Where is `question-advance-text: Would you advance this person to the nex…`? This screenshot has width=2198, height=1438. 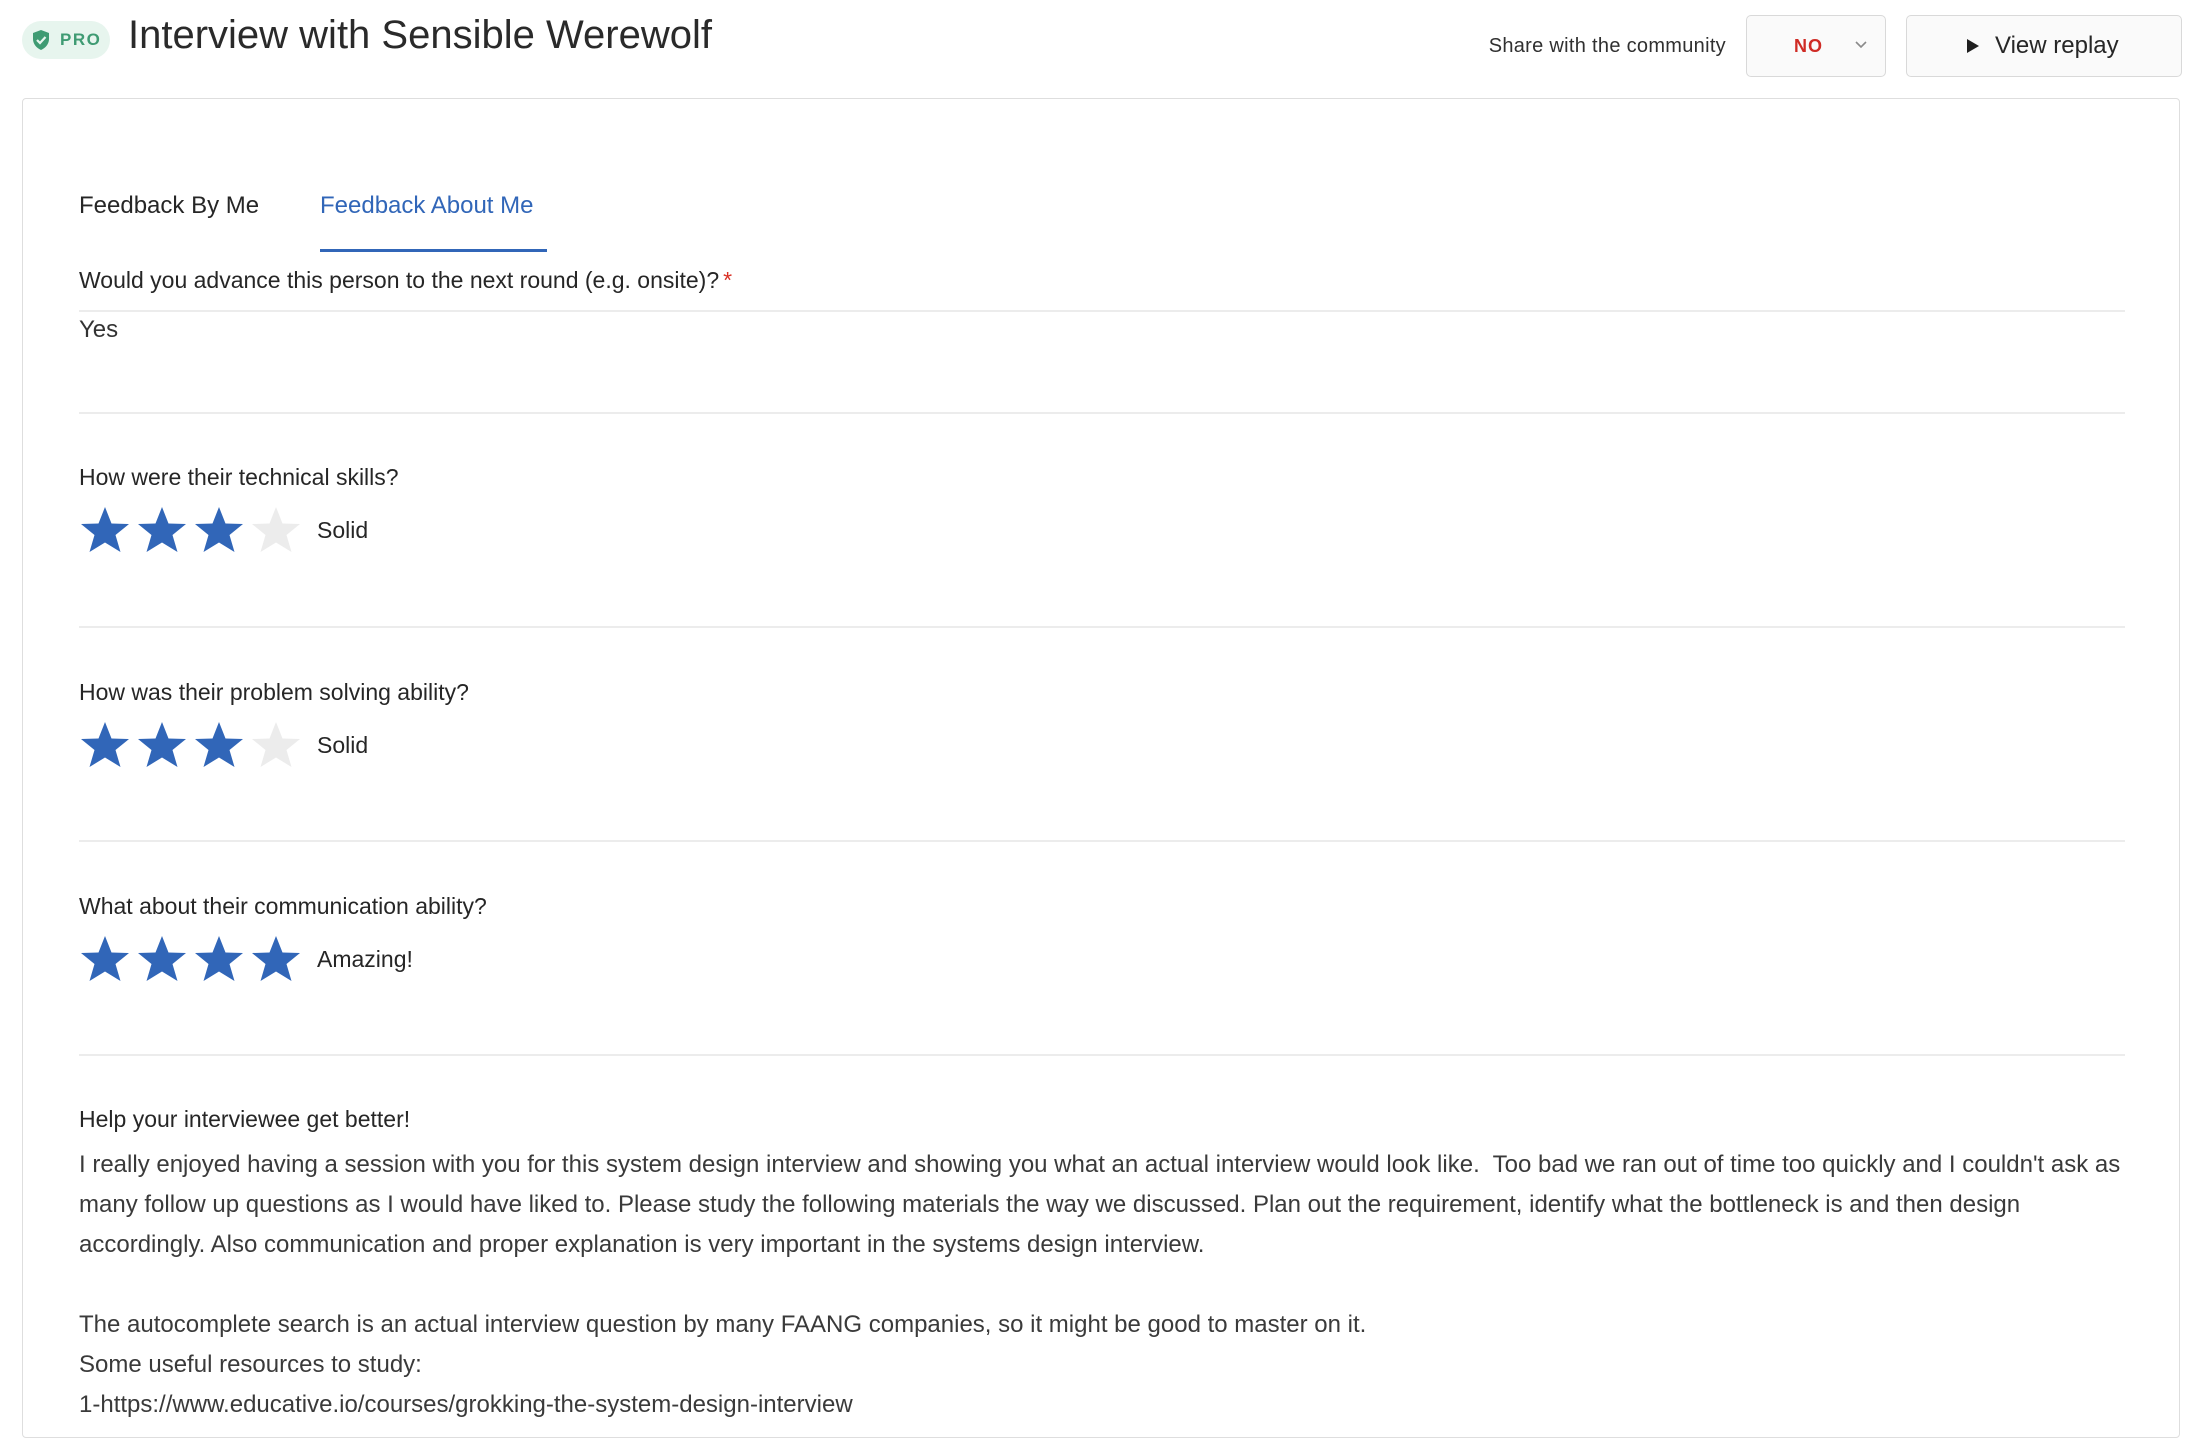 question-advance-text: Would you advance this person to the nex… is located at coordinates (399, 280).